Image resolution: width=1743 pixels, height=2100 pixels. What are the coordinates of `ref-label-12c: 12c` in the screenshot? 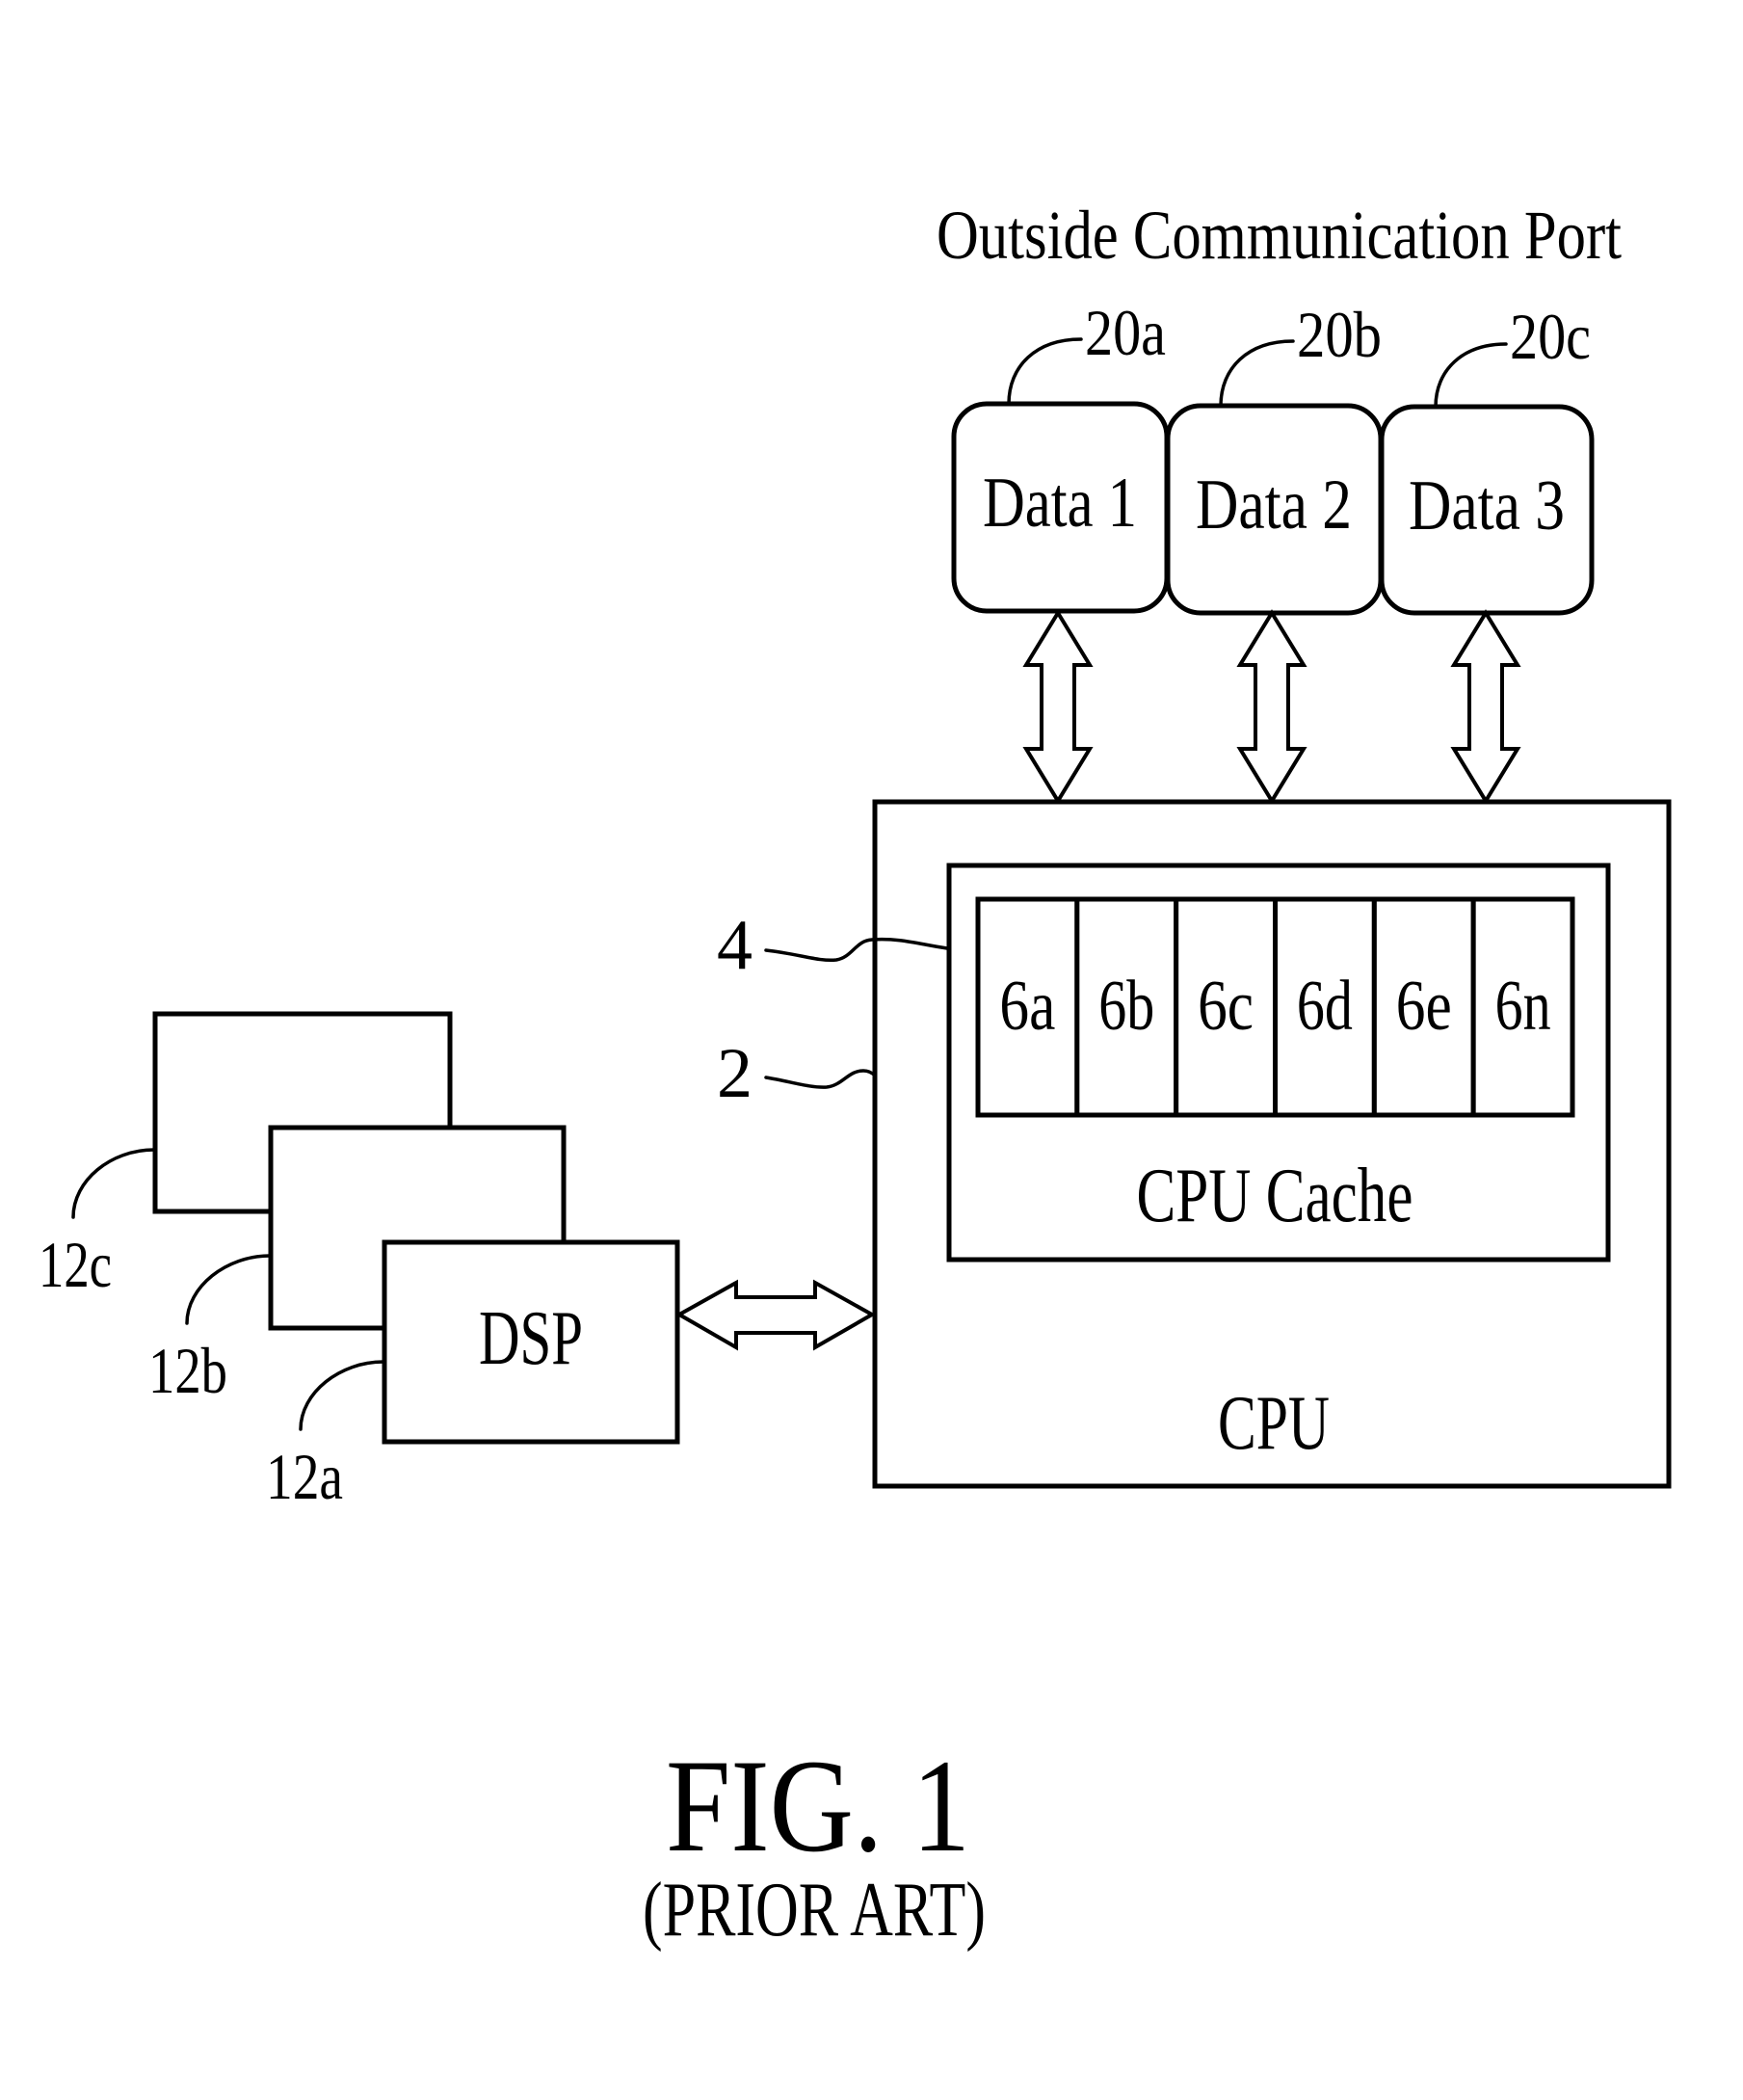 It's located at (75, 1264).